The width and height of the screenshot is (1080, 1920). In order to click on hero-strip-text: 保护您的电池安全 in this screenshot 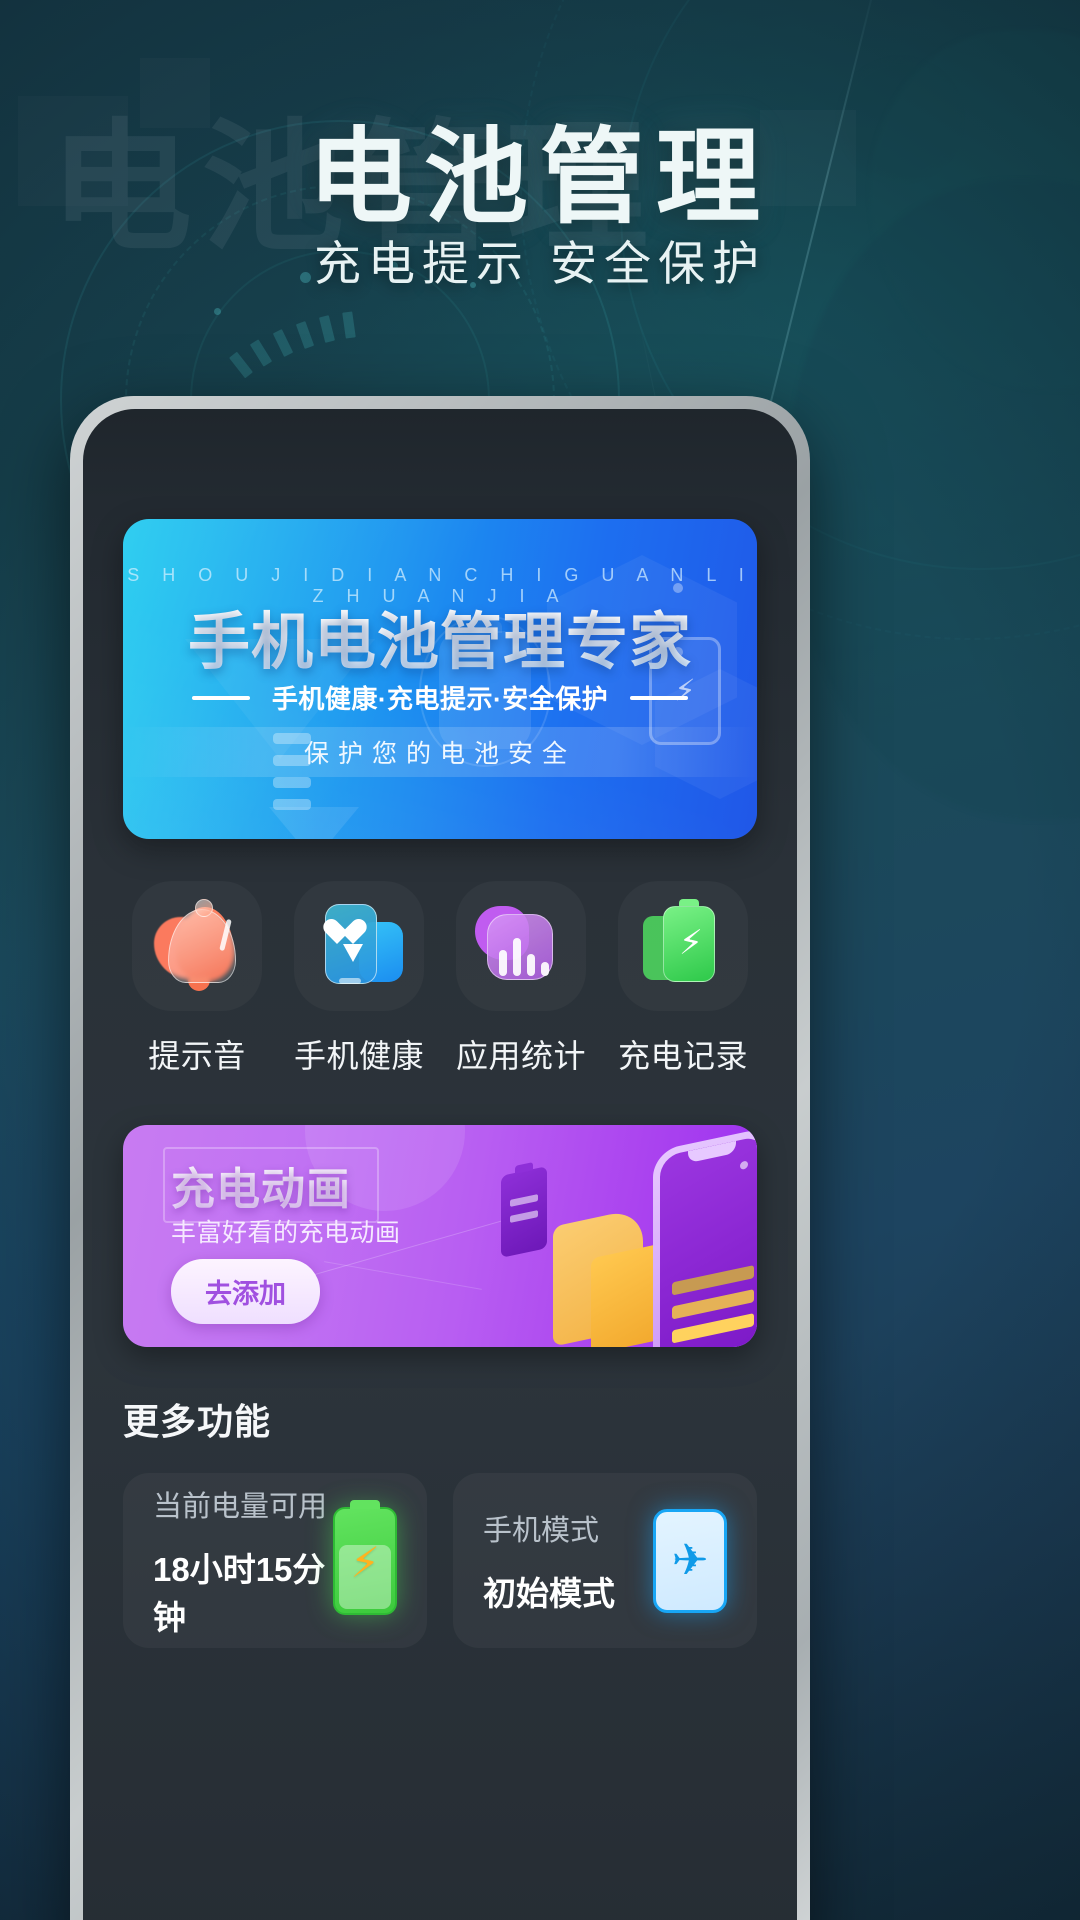, I will do `click(439, 754)`.